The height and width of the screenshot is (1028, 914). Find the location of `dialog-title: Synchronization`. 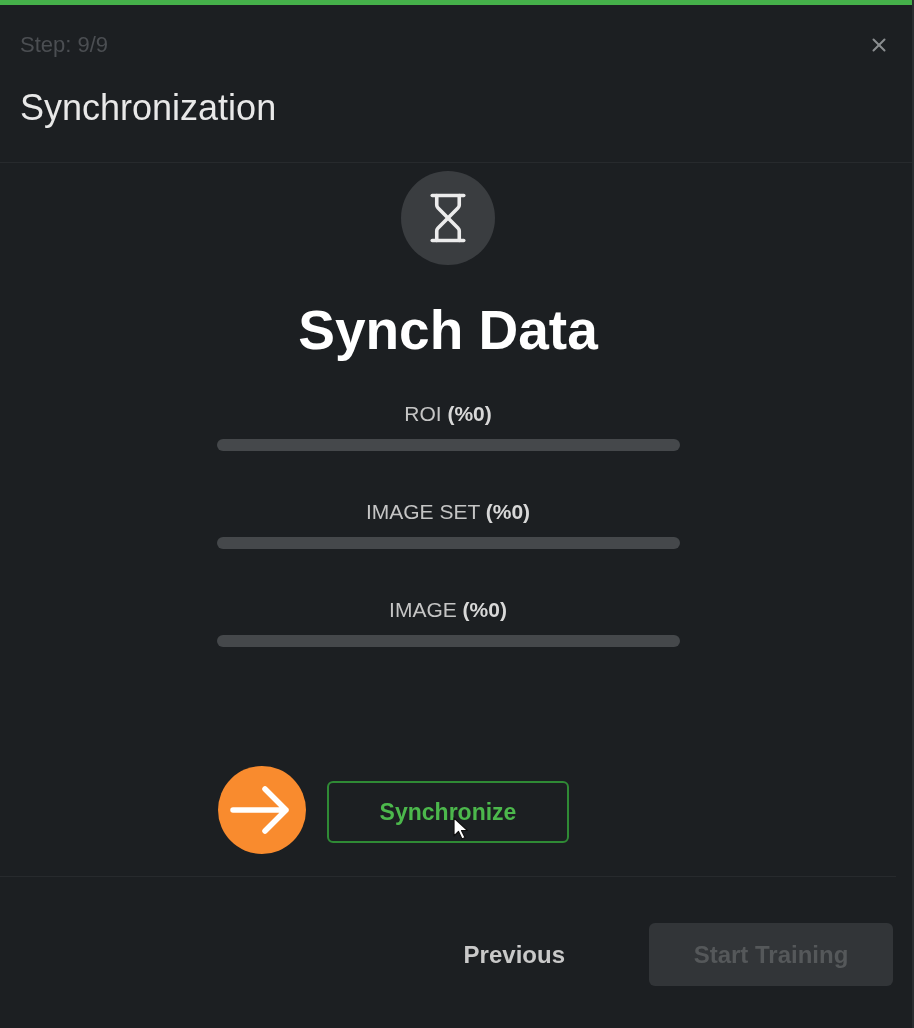

dialog-title: Synchronization is located at coordinates (149, 108).